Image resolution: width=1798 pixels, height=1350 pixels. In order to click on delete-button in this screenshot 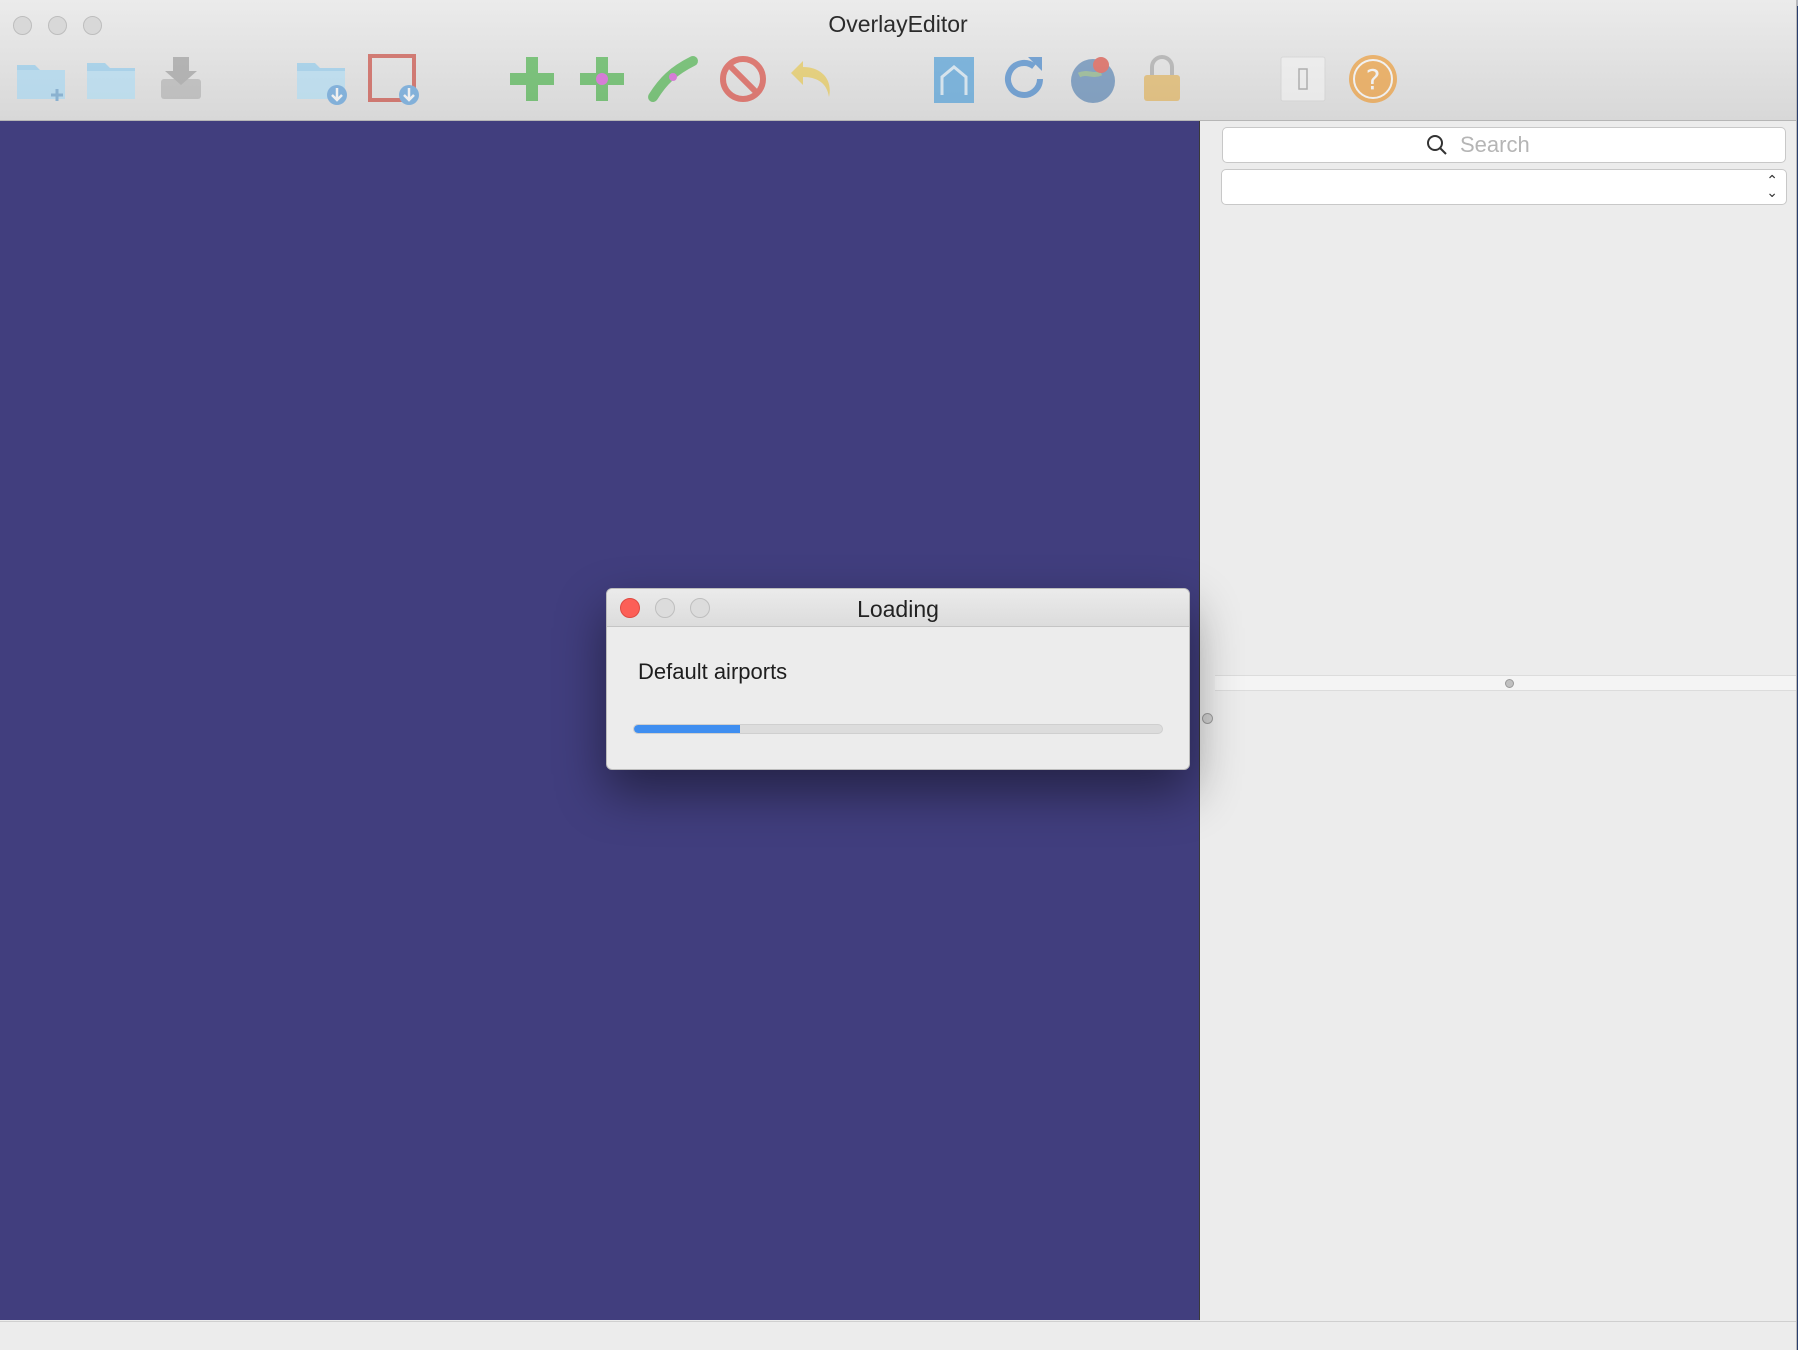, I will do `click(743, 79)`.